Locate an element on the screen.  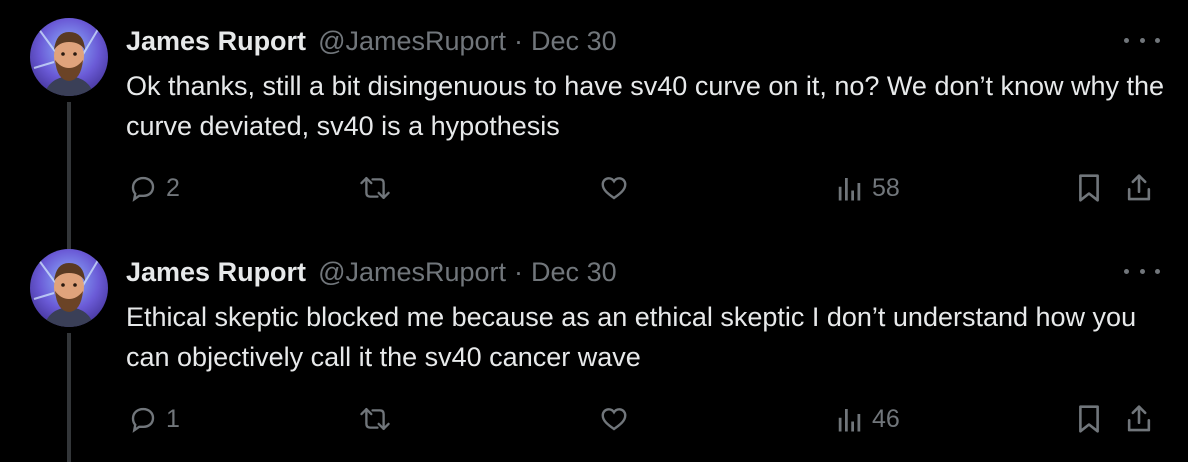
reply-button: 2 is located at coordinates (154, 188).